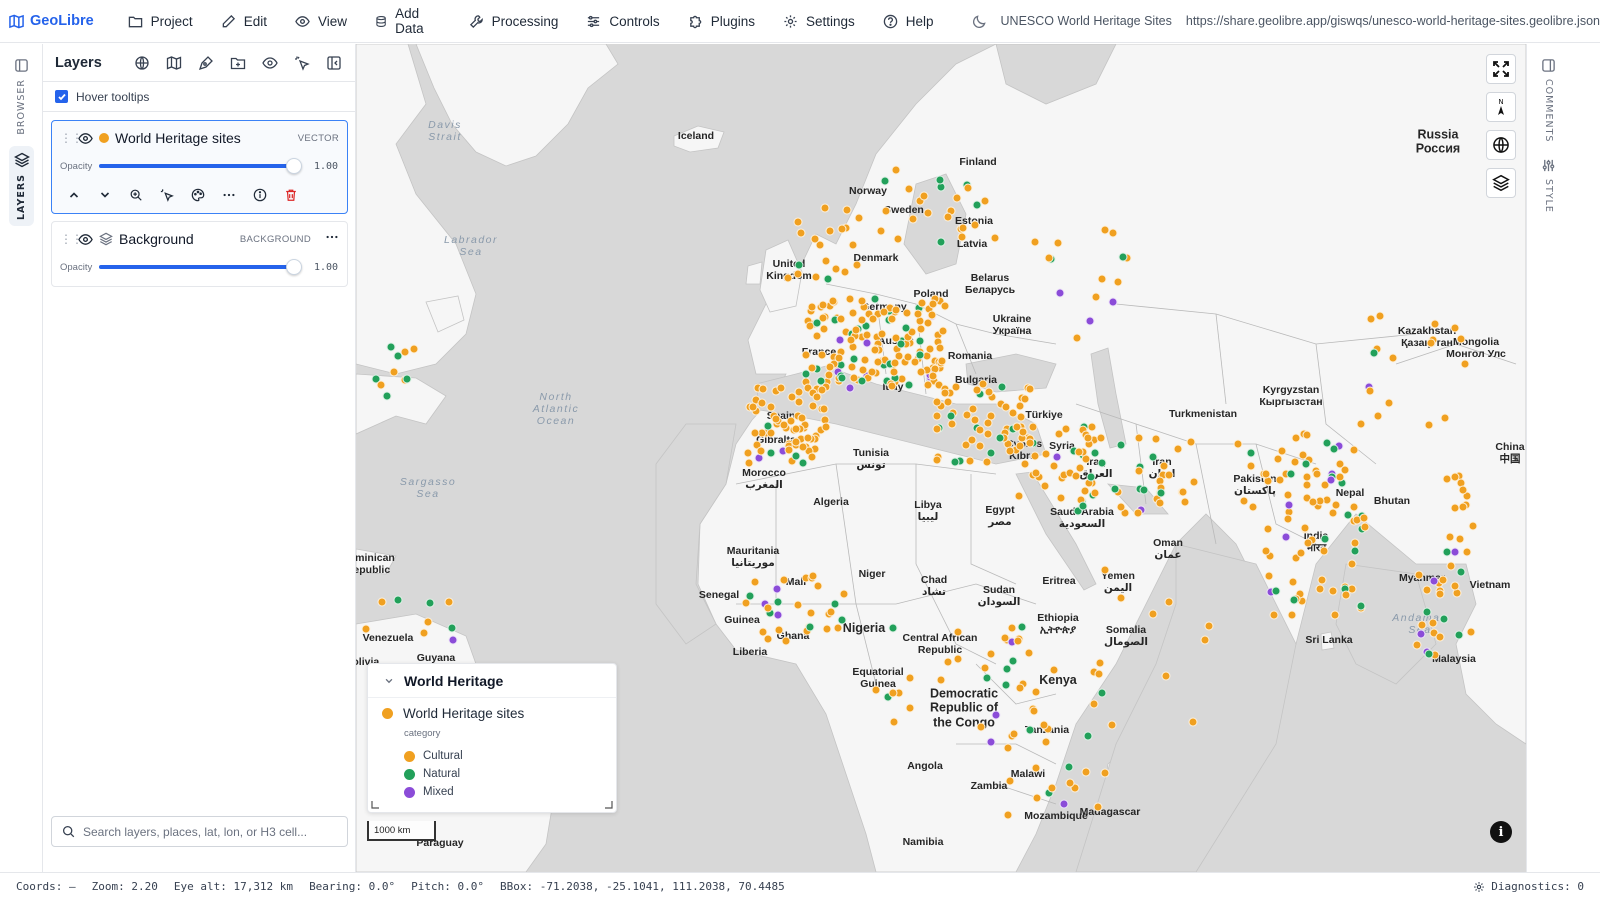 This screenshot has height=900, width=1600. I want to click on move-up-button, so click(74, 195).